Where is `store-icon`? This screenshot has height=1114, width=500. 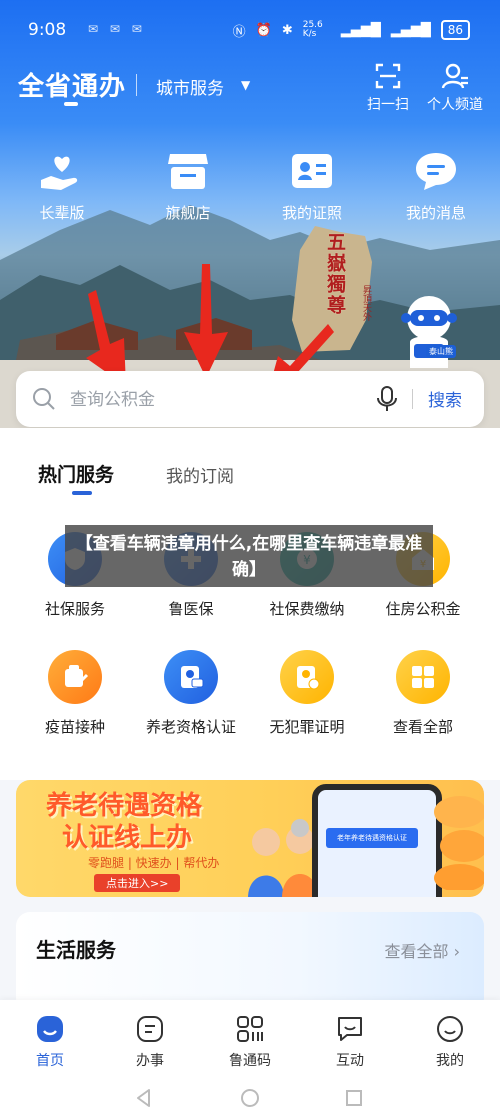 store-icon is located at coordinates (188, 171).